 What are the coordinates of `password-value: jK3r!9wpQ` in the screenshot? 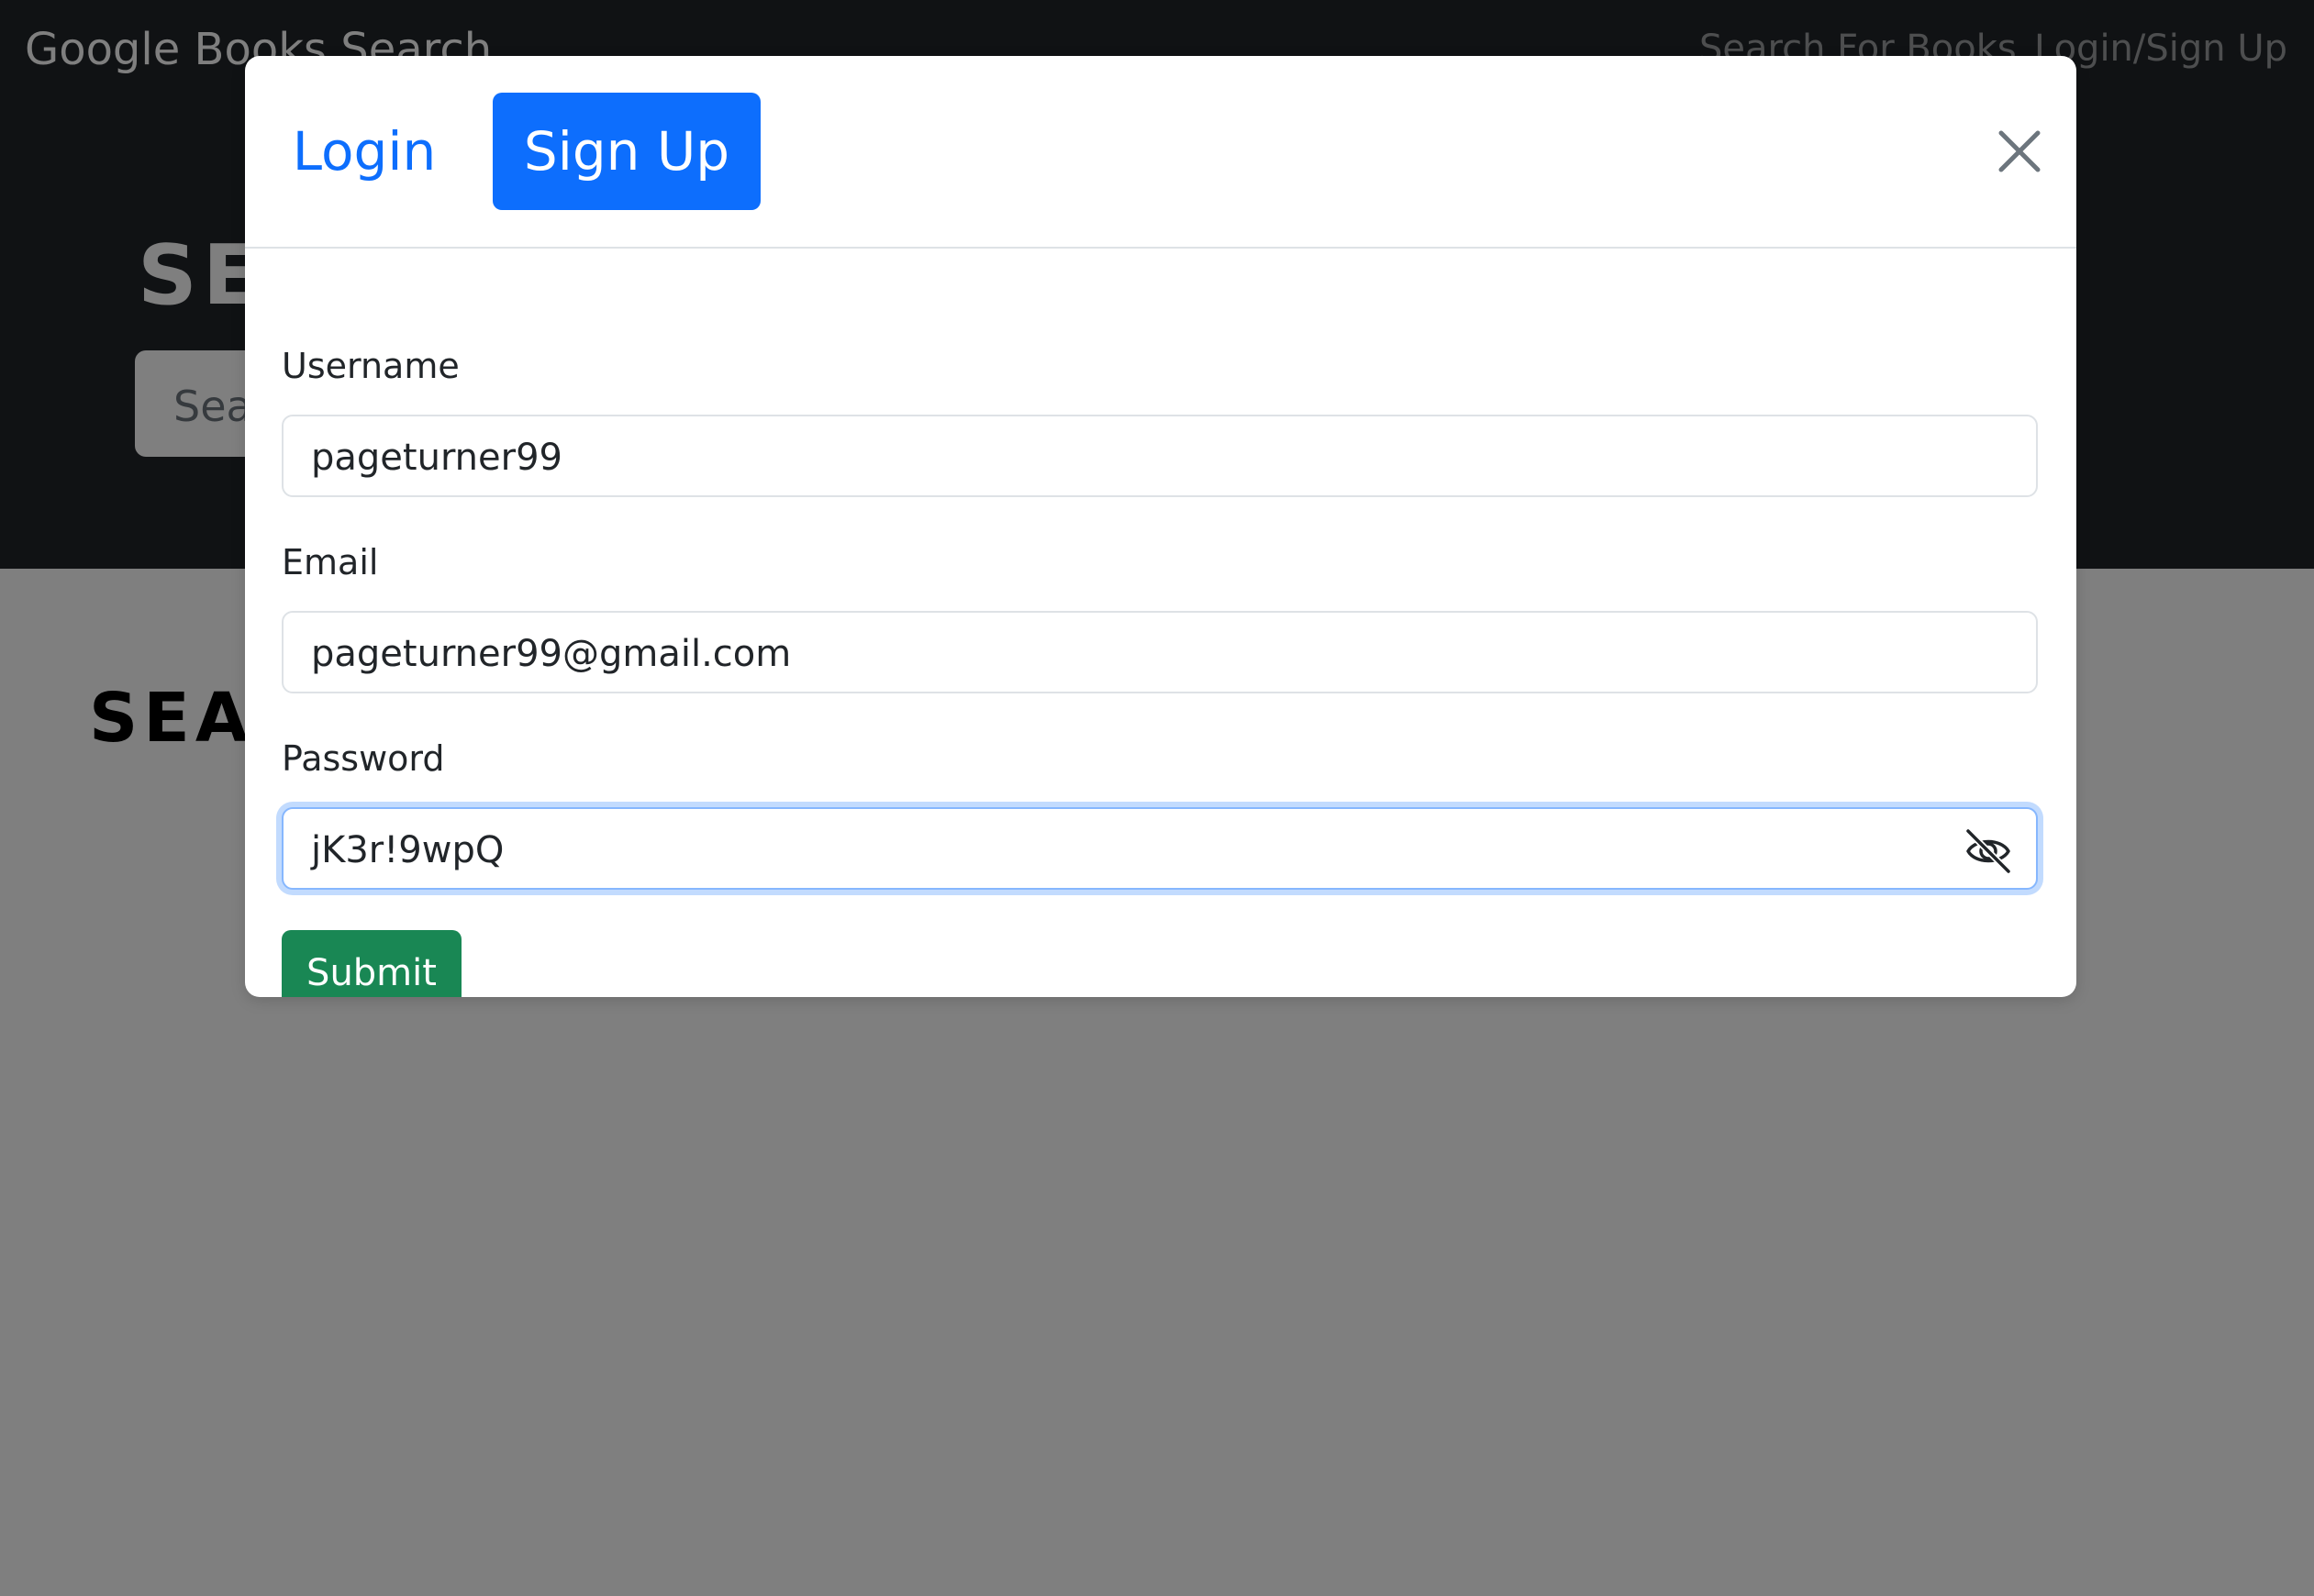 It's located at (408, 850).